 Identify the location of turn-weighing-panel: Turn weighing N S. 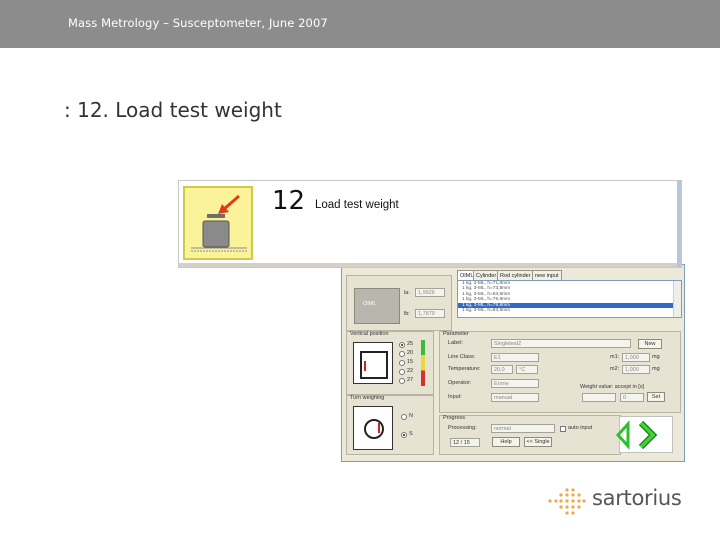
(390, 425).